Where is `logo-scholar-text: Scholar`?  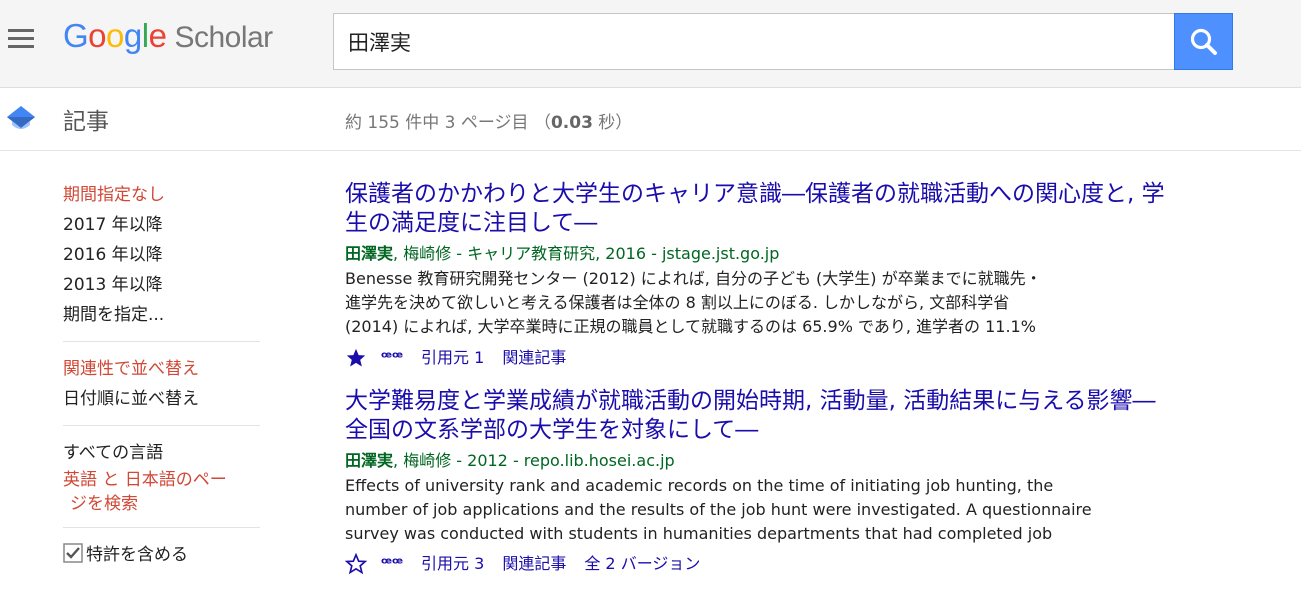 logo-scholar-text: Scholar is located at coordinates (223, 37).